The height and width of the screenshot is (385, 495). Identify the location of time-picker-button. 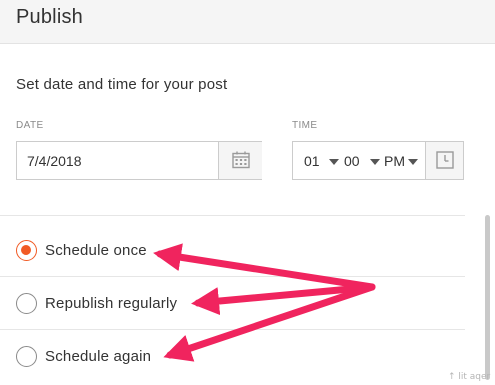
(444, 160).